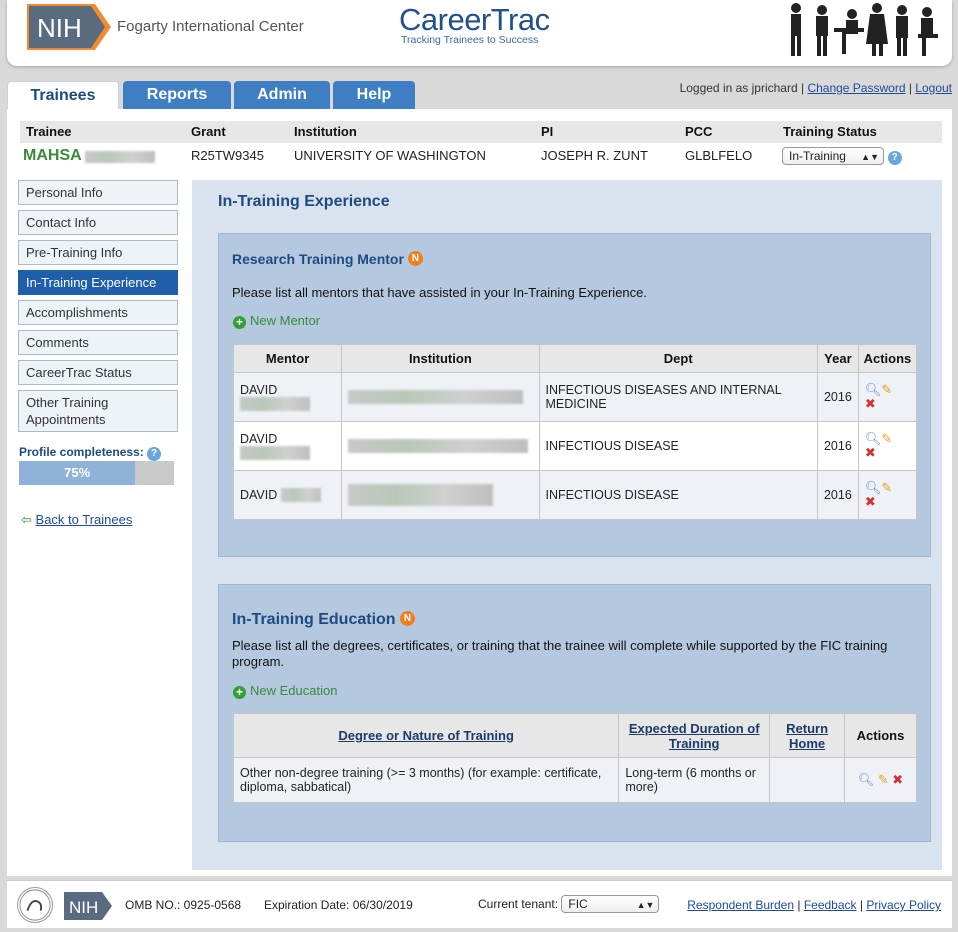 Image resolution: width=958 pixels, height=932 pixels. I want to click on nih-footer-logo: NIH, so click(88, 906).